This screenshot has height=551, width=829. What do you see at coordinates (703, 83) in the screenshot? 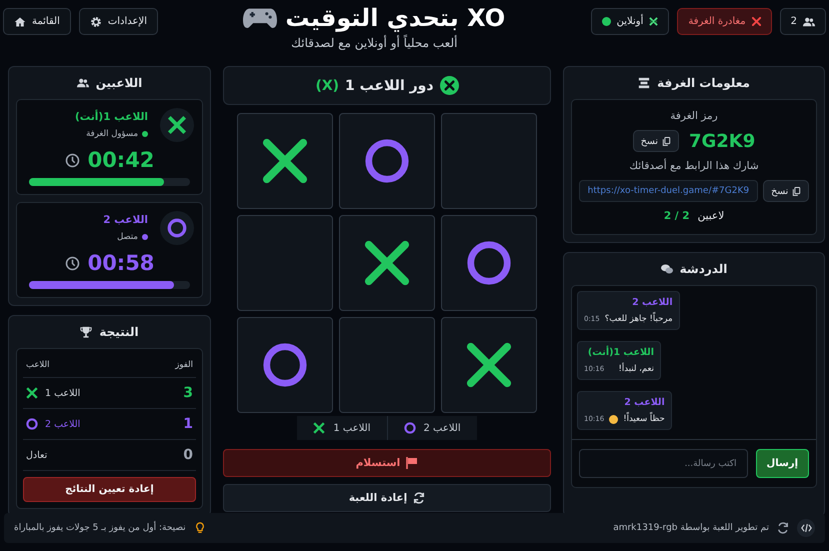
I see `panel-title: معلومات الغرفة` at bounding box center [703, 83].